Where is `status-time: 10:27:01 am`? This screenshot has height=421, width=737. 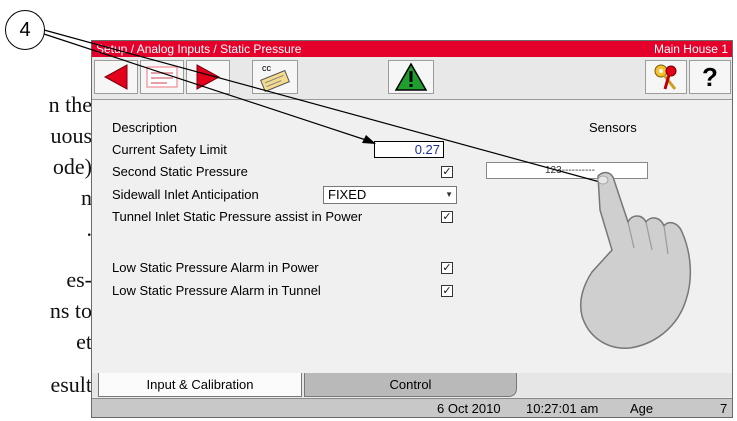
status-time: 10:27:01 am is located at coordinates (562, 408).